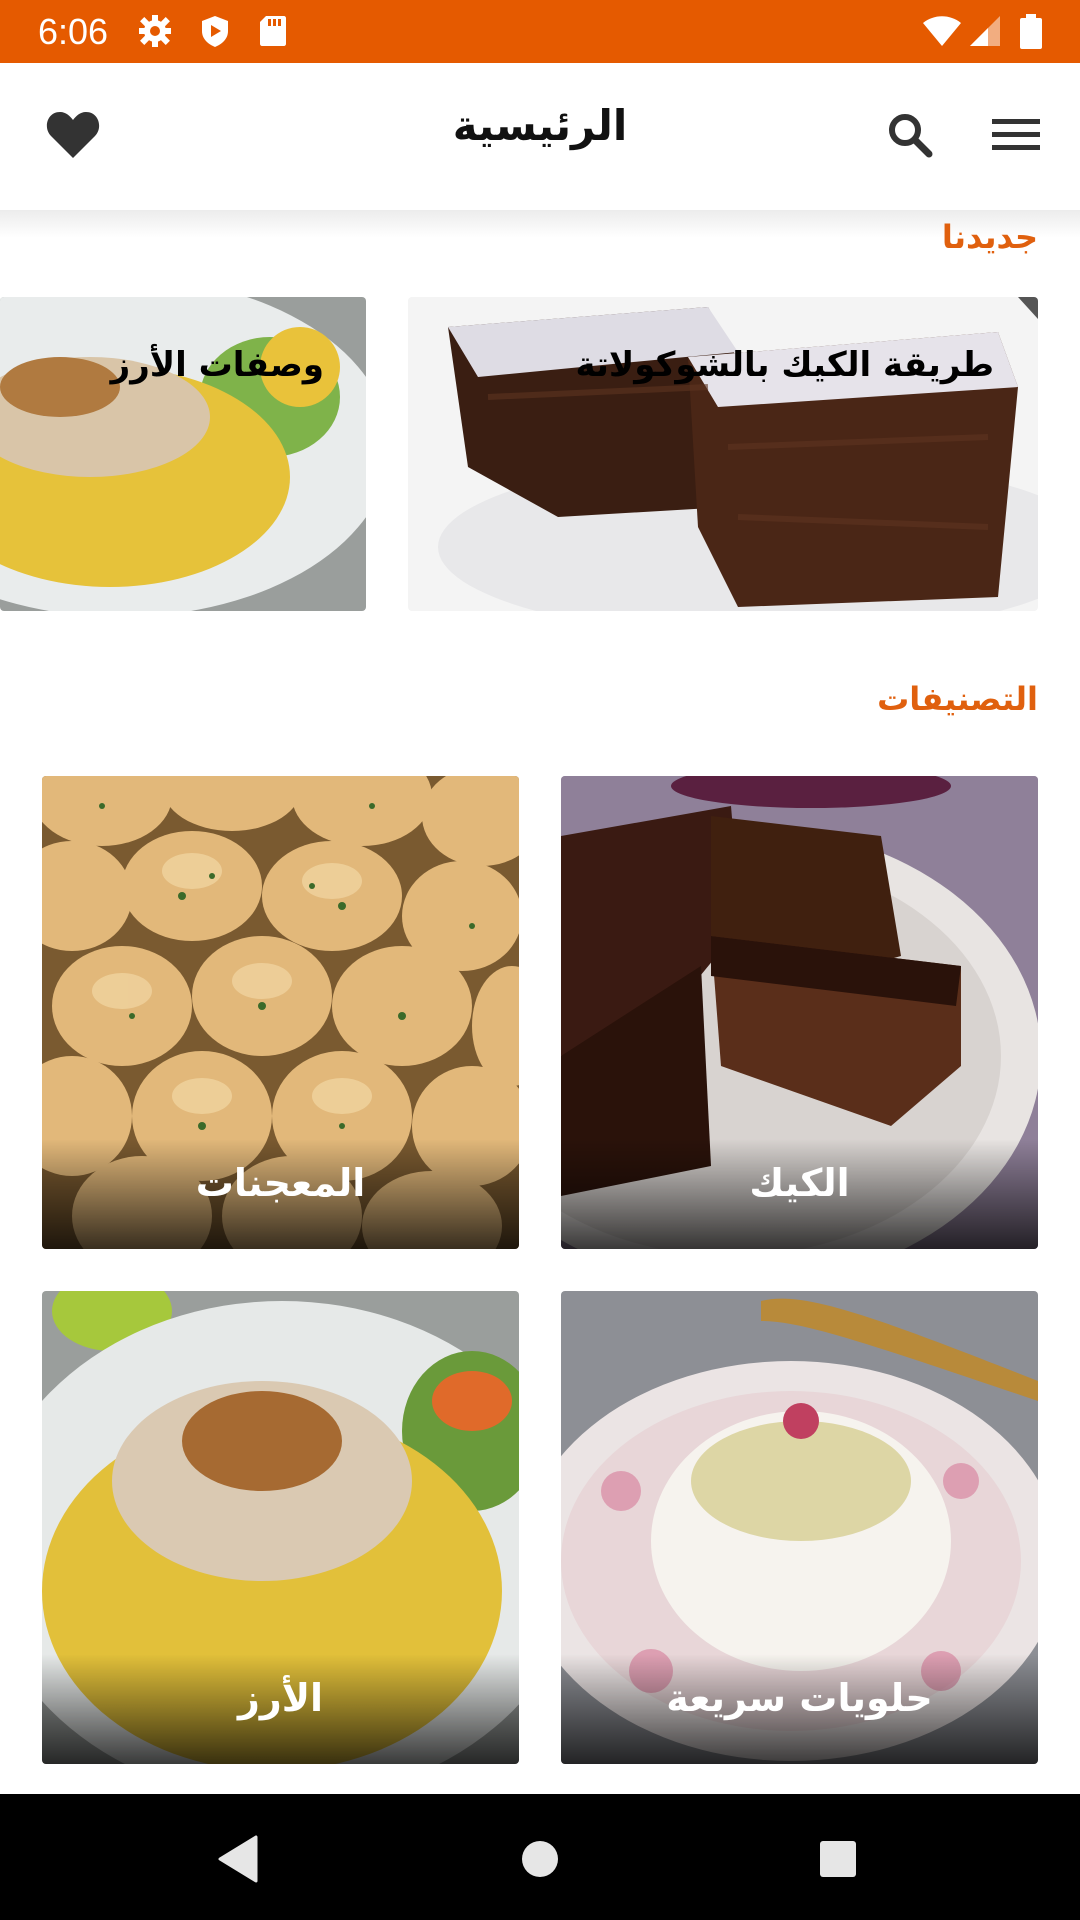 The image size is (1080, 1920). Describe the element at coordinates (799, 1698) in the screenshot. I see `category-label: حلويات سريعة` at that location.